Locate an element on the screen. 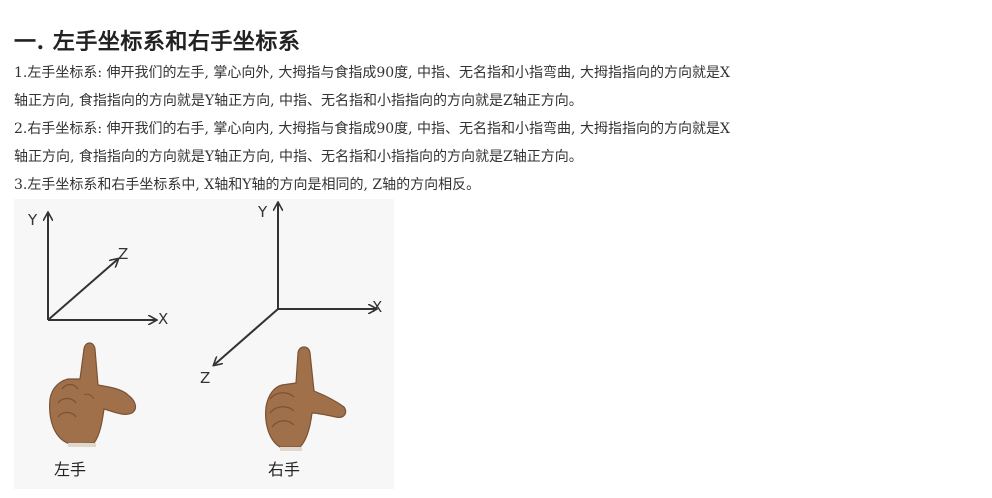  right-hand-icon is located at coordinates (306, 398).